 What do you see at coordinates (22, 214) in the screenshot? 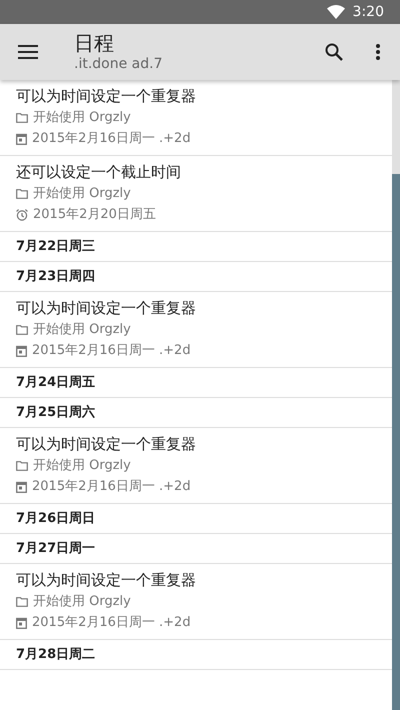
I see `alarm-clock-icon` at bounding box center [22, 214].